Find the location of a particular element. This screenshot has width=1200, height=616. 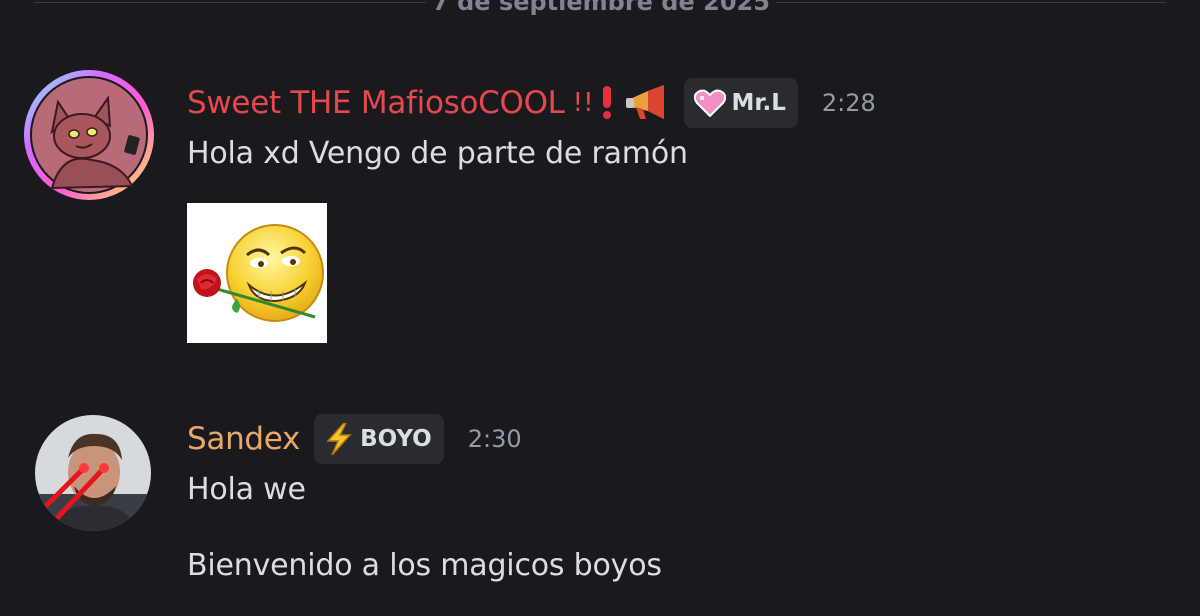

emoji-rose-in-mouth-image is located at coordinates (258, 273).